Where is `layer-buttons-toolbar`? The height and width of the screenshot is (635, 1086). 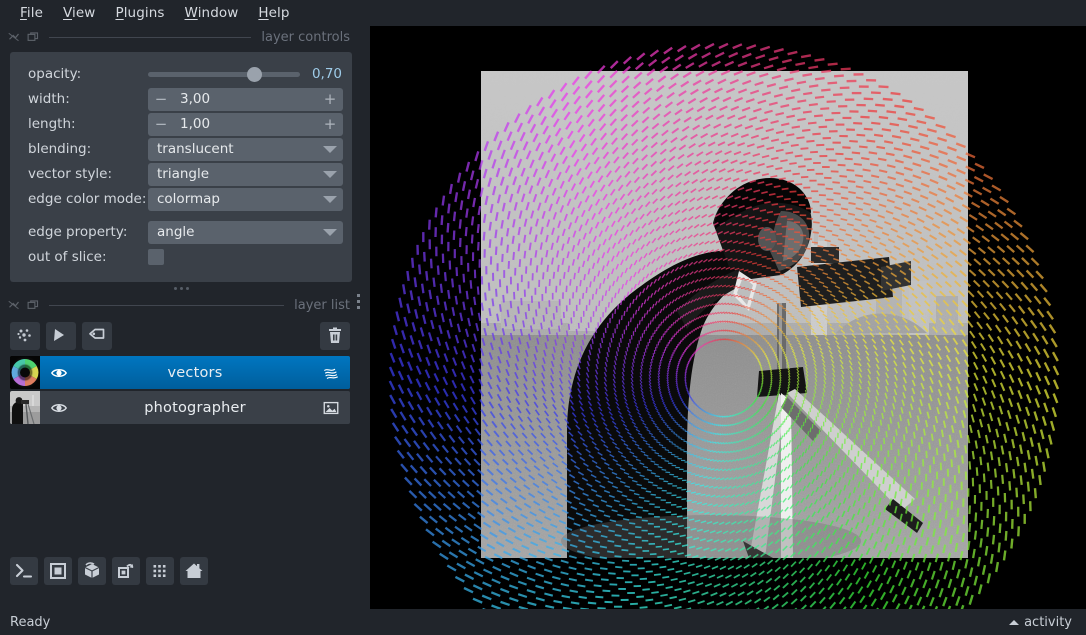 layer-buttons-toolbar is located at coordinates (181, 336).